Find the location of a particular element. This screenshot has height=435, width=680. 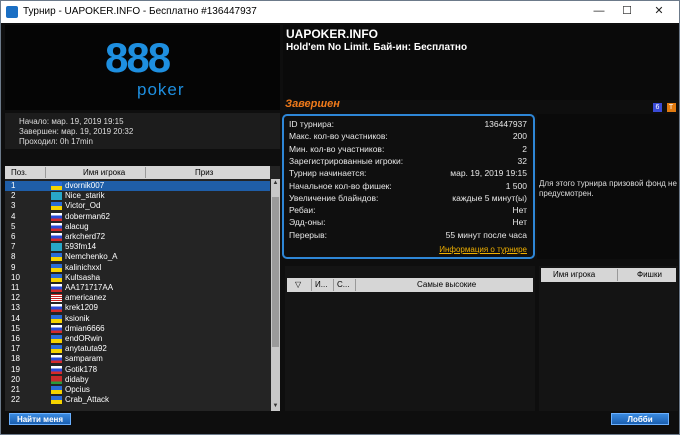

info-label: Зарегистрированные игроки: is located at coordinates (346, 160).